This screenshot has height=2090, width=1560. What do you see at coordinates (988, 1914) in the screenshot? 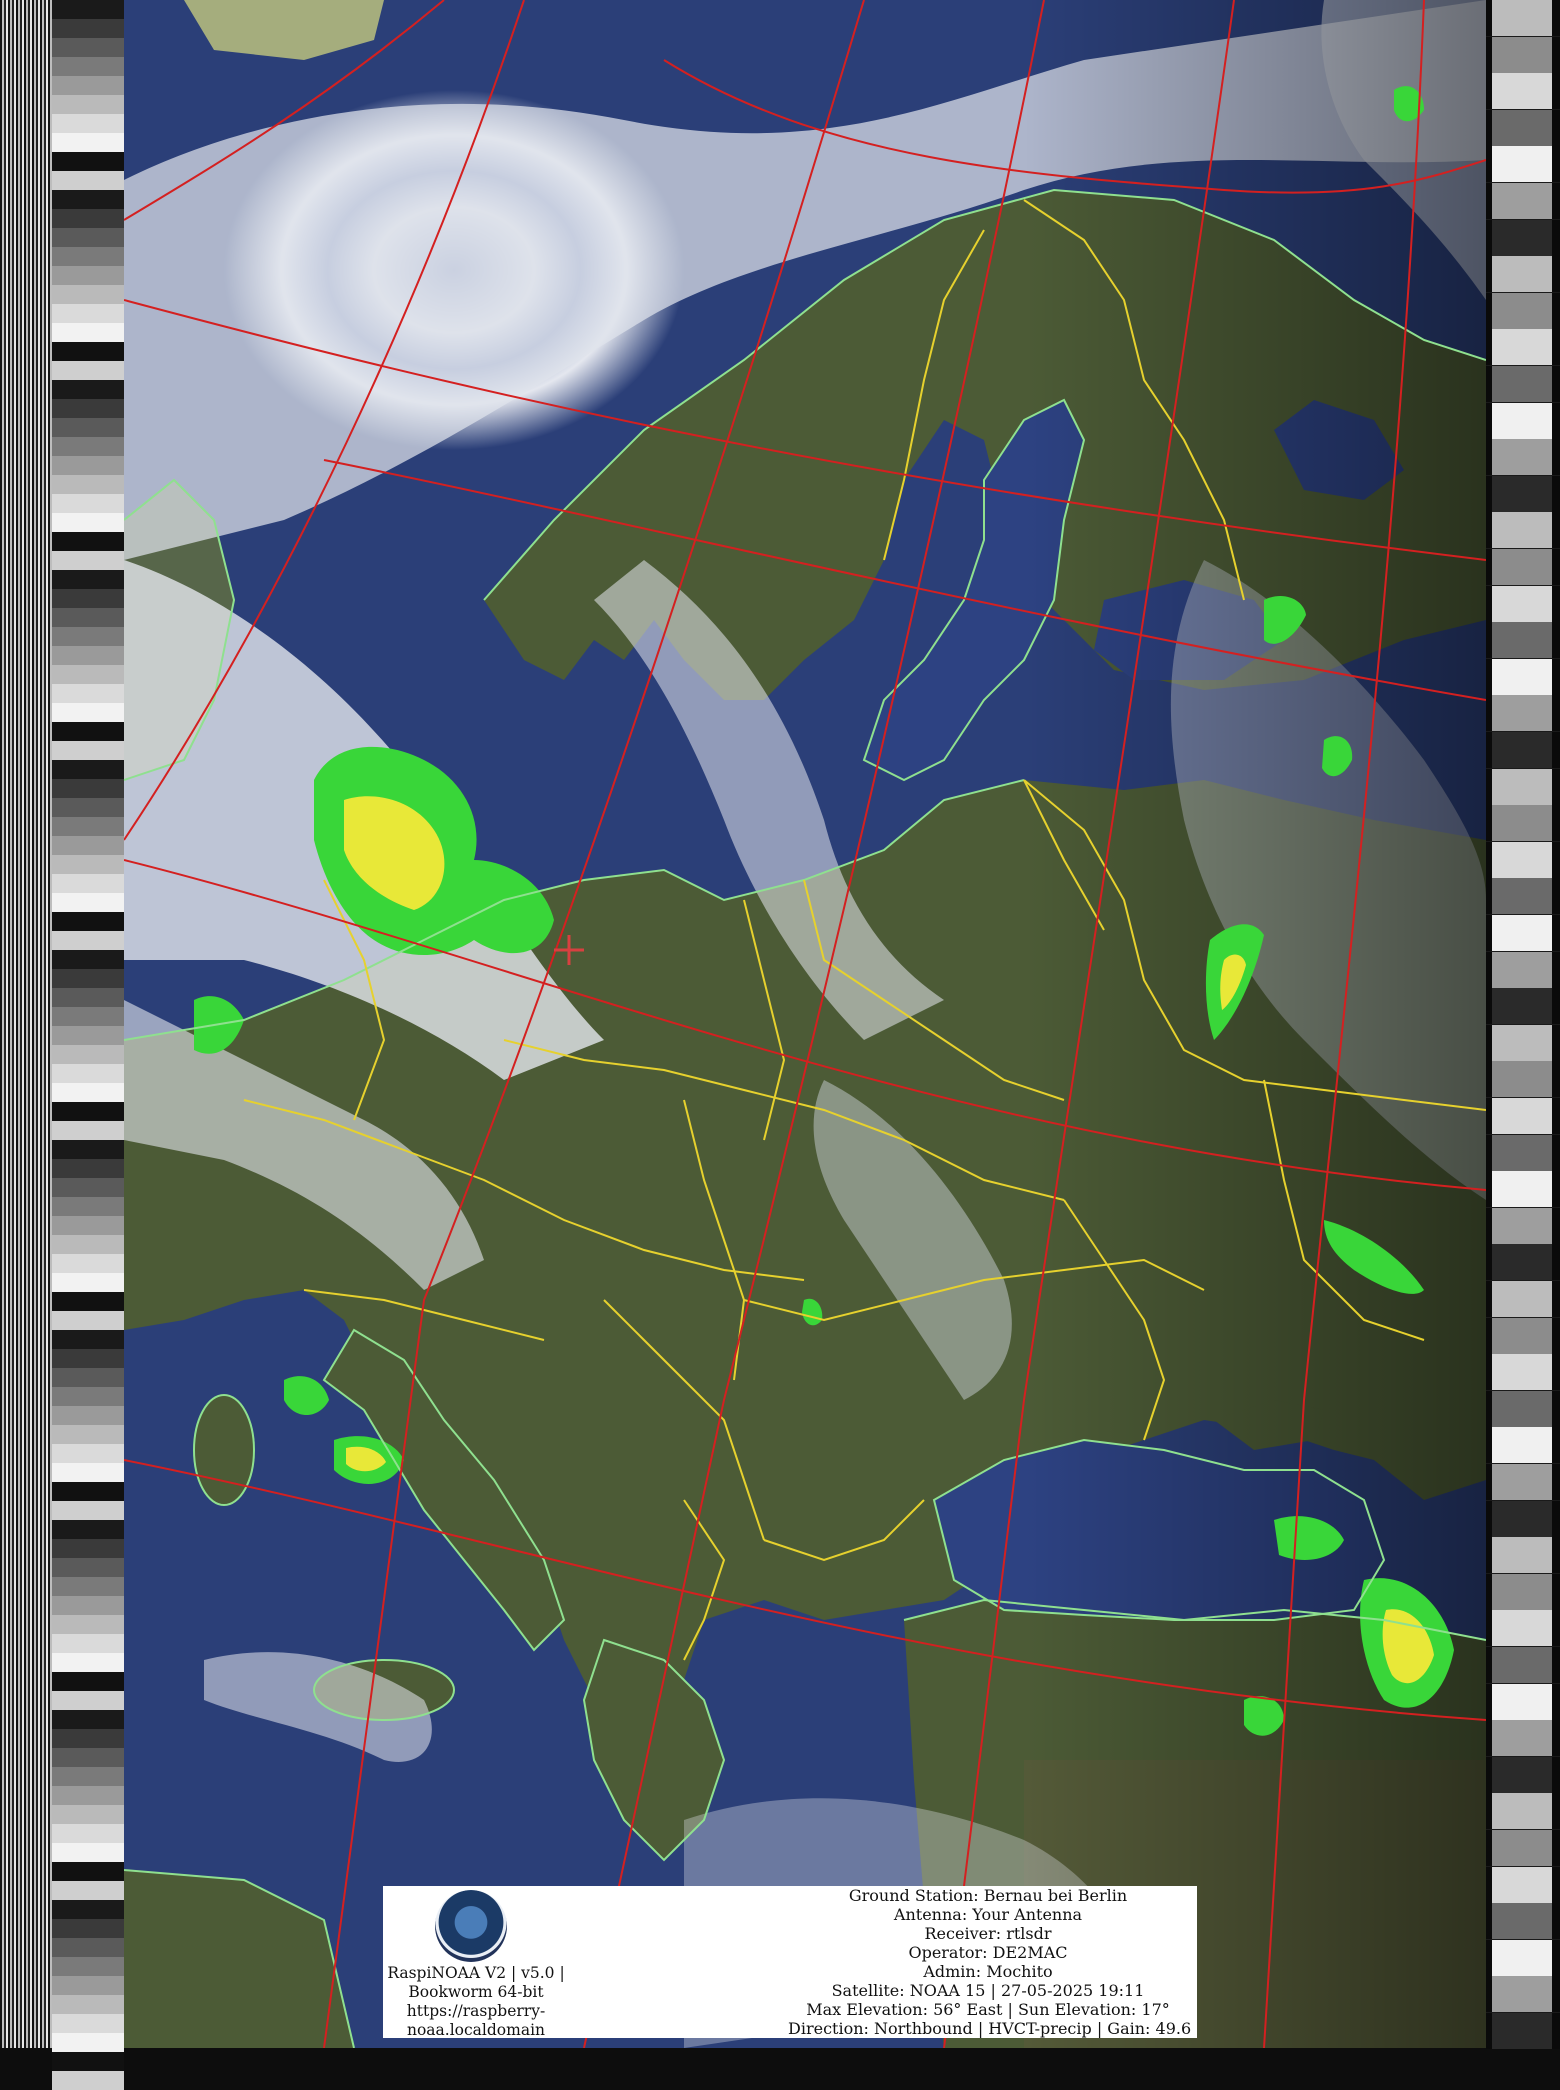
I see `antenna-text: Antenna: Your Antenna` at bounding box center [988, 1914].